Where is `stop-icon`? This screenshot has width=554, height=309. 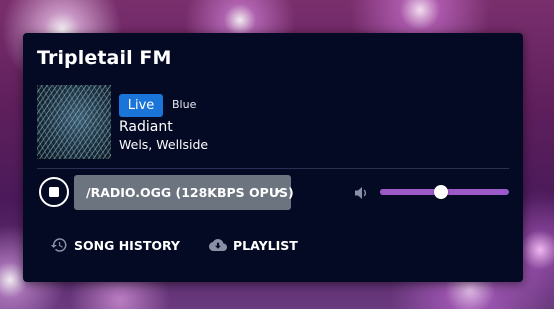 stop-icon is located at coordinates (53, 191).